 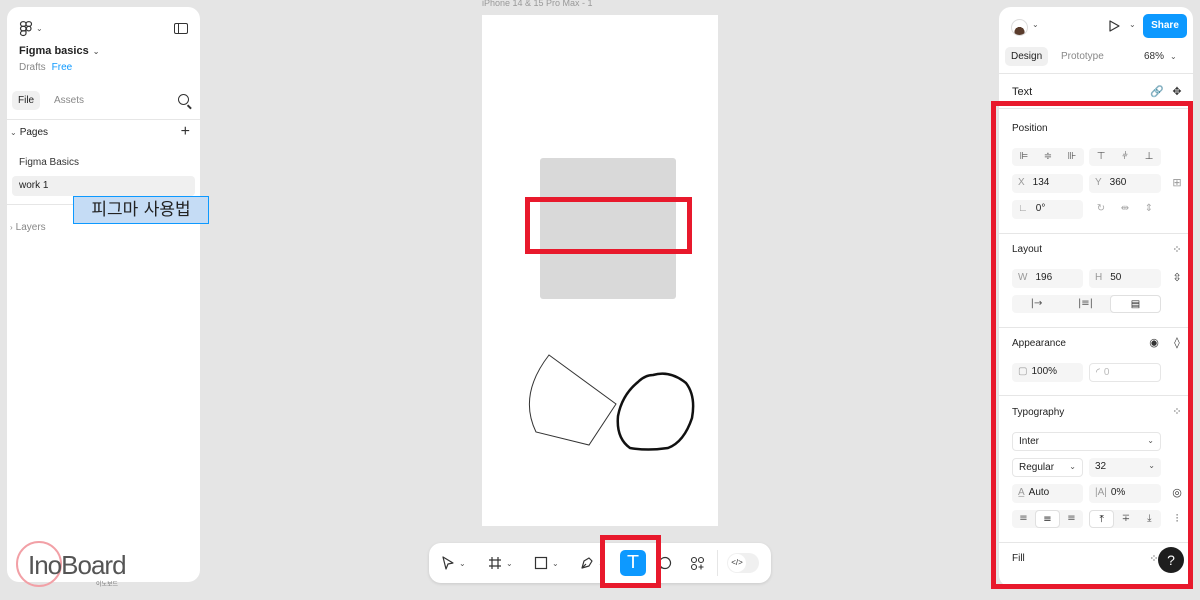 I want to click on toolbar-divider, so click(x=717, y=563).